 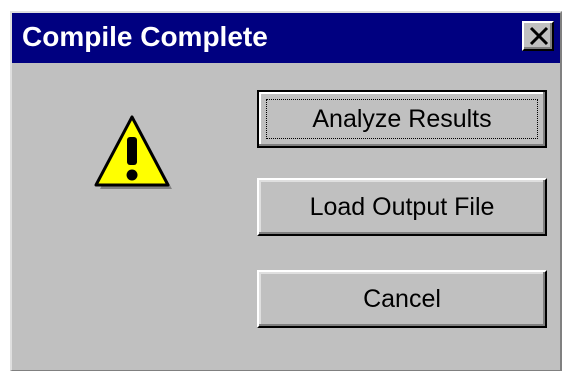 I want to click on close-button, so click(x=538, y=36).